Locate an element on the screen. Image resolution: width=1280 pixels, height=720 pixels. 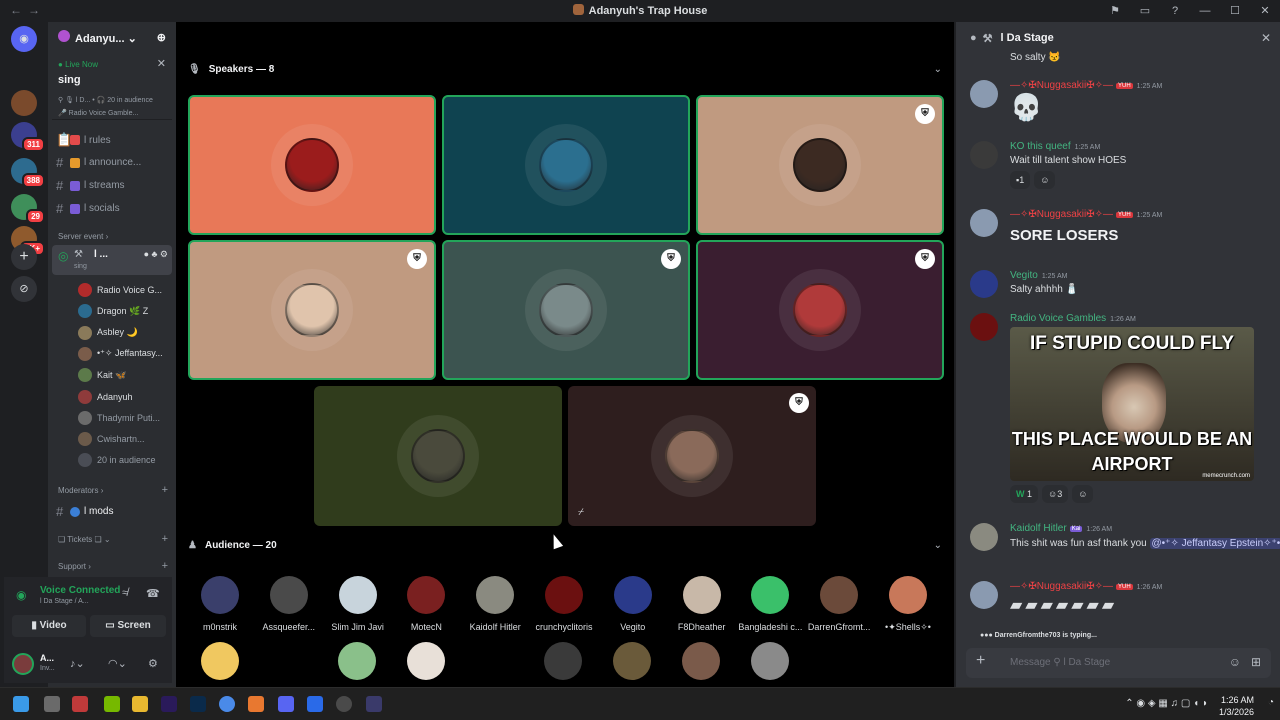
audience-member: MotecN is located at coordinates (426, 604).